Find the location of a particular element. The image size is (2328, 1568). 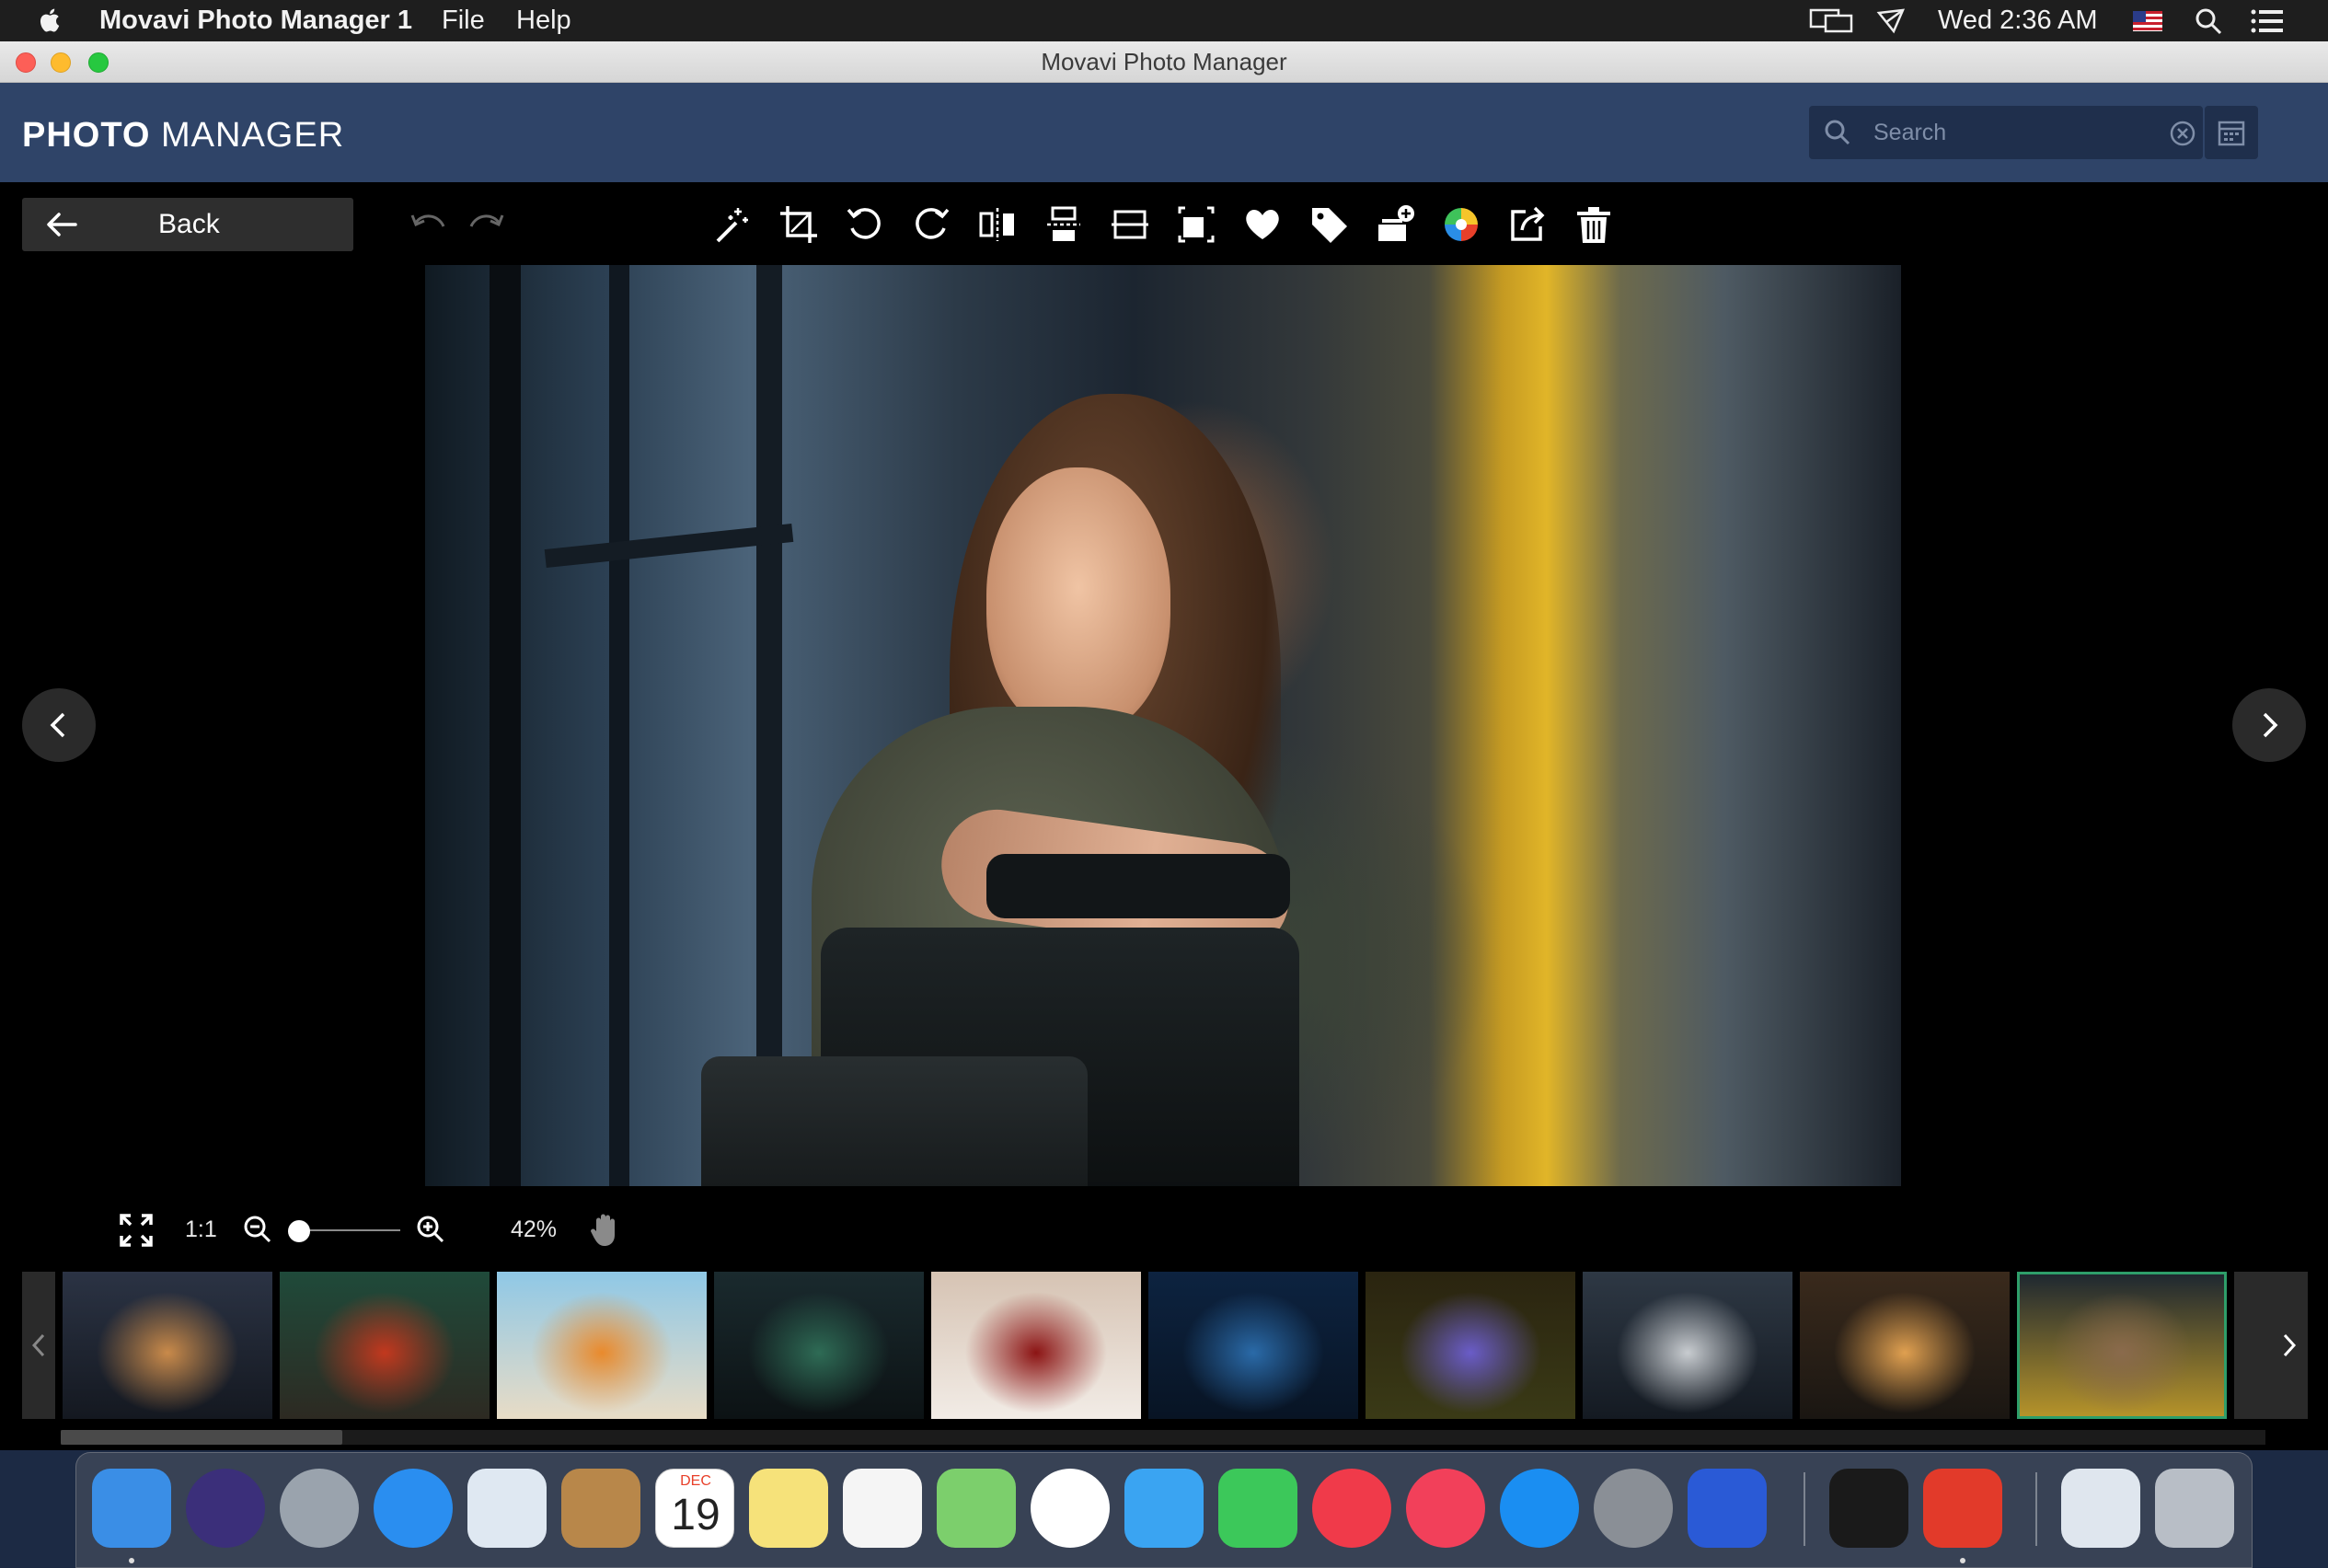

filmstrip-next-button is located at coordinates (2289, 1345).